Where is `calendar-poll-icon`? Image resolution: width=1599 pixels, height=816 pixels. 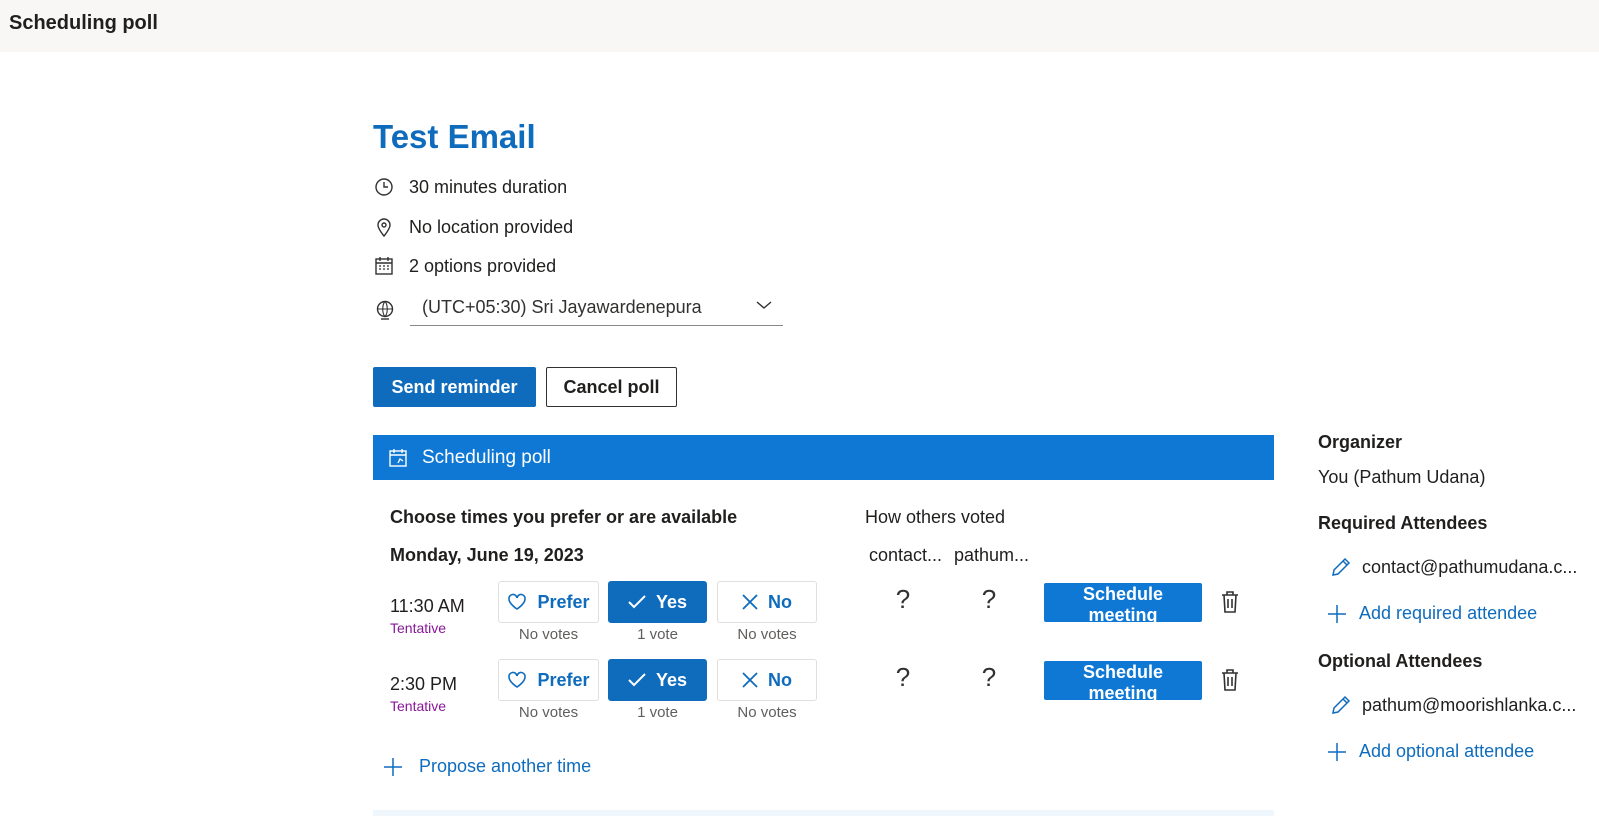 calendar-poll-icon is located at coordinates (398, 458).